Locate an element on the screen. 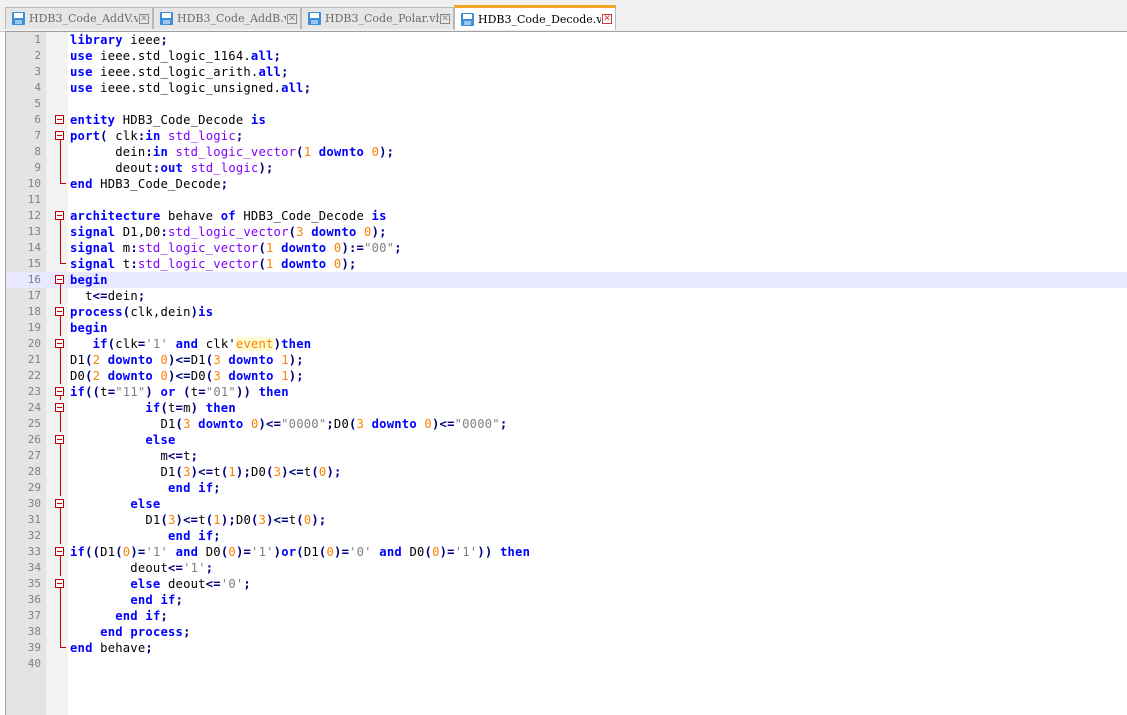 The height and width of the screenshot is (715, 1127). code-line: 8 dein:in std_logic_vector(1 downto 0); is located at coordinates (566, 152).